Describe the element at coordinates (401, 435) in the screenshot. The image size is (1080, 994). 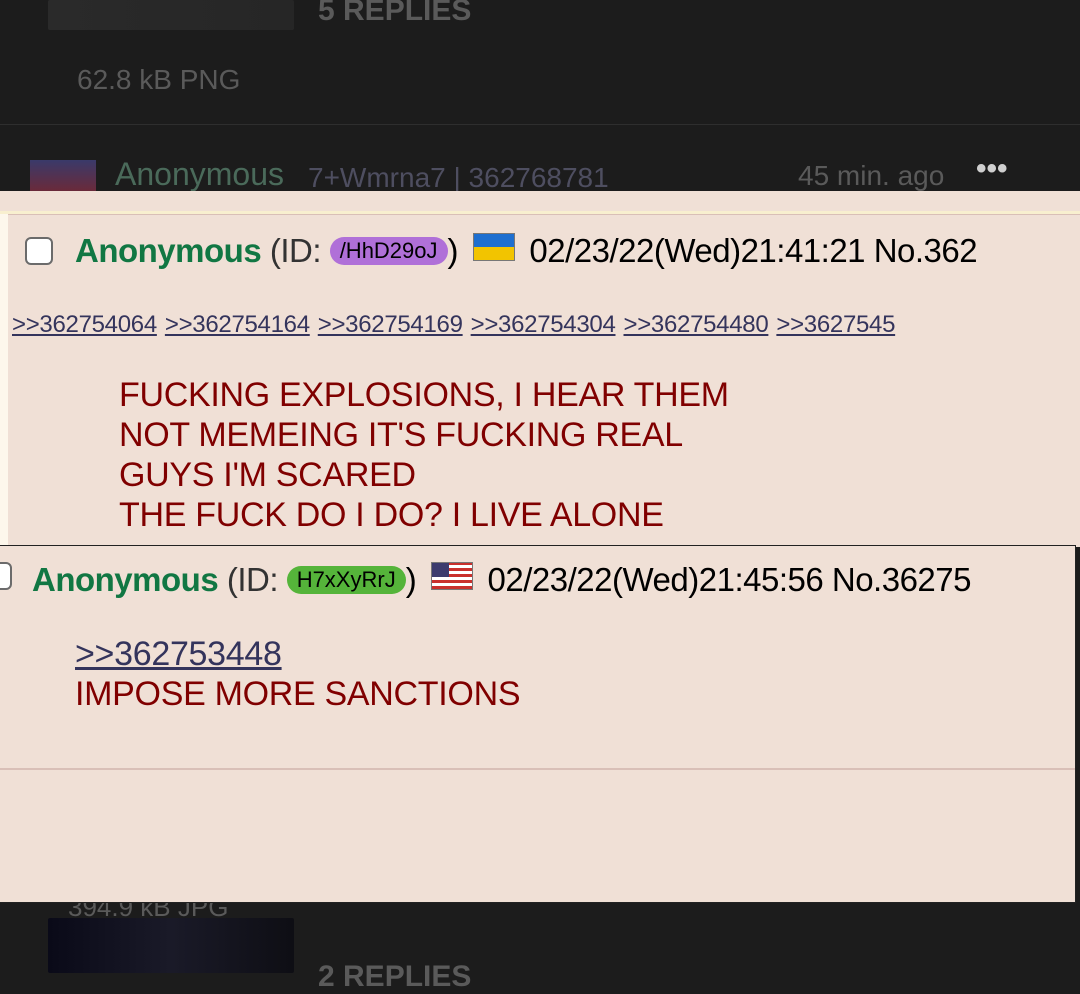
I see `message-line: NOT MEMEING IT'S FUCKING REAL` at that location.